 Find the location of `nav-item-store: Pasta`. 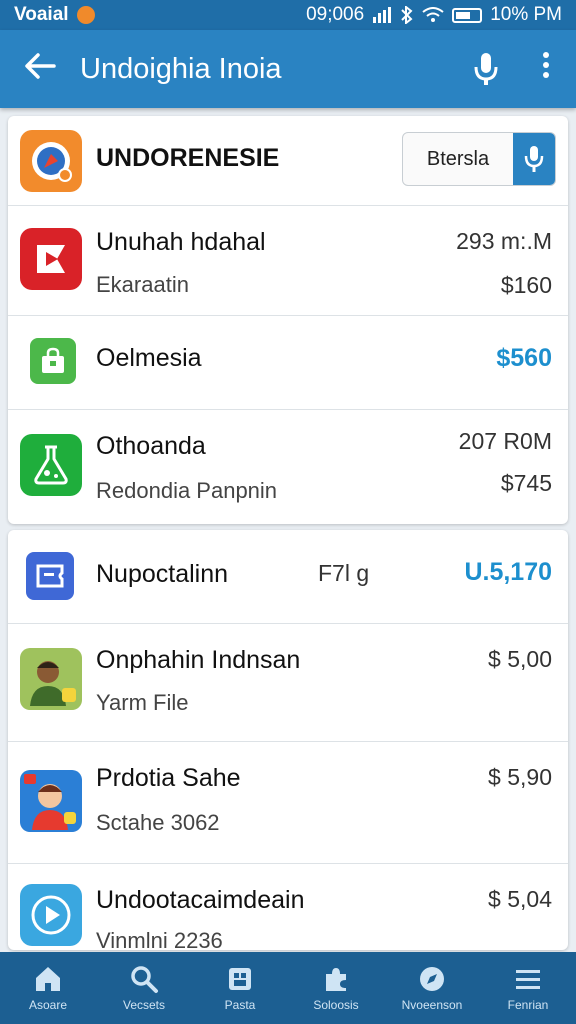

nav-item-store: Pasta is located at coordinates (240, 988).